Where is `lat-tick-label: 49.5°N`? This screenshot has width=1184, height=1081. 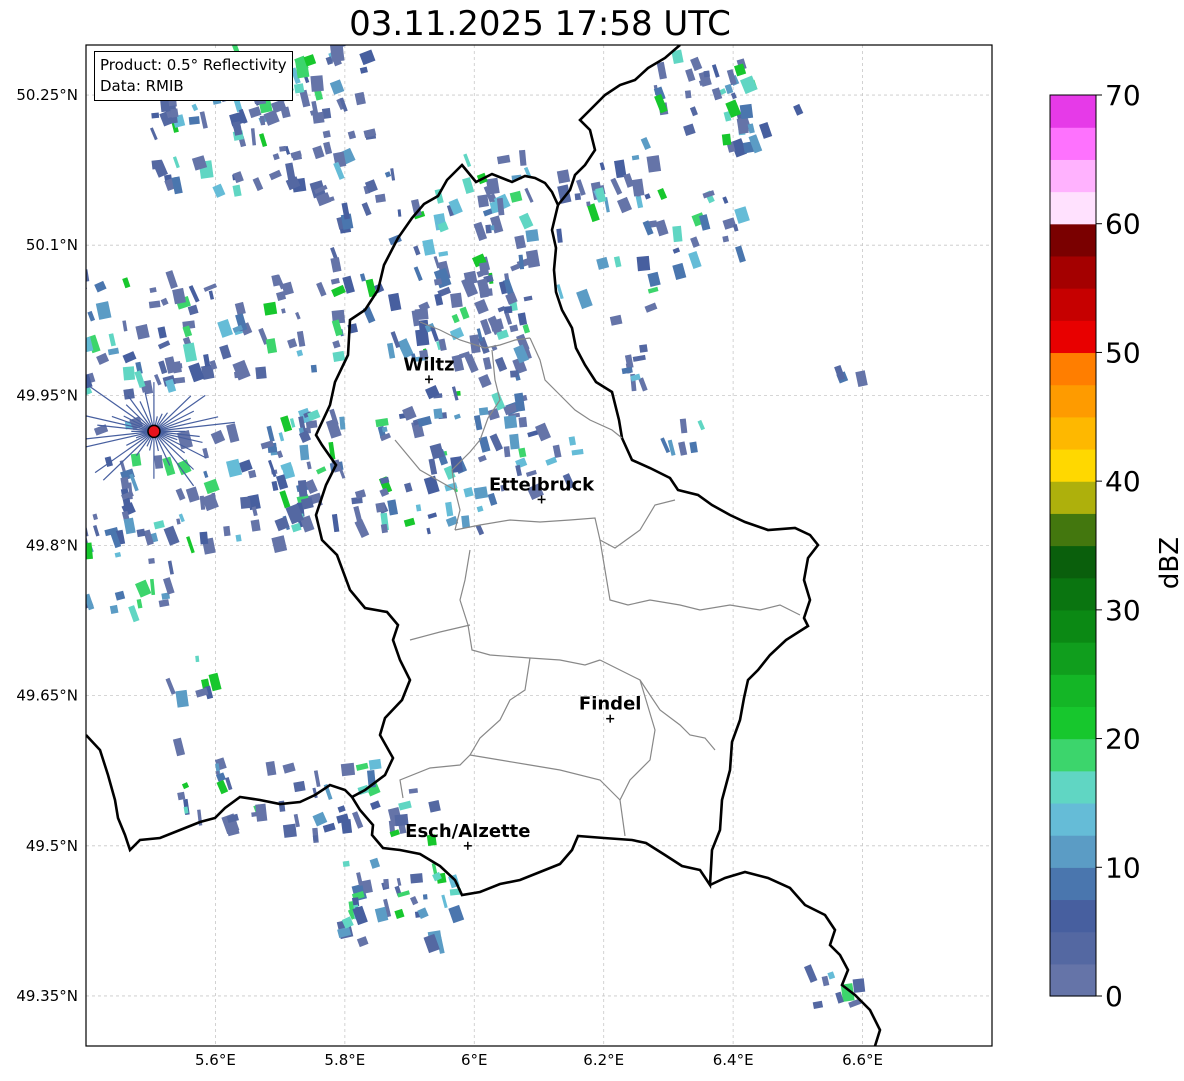
lat-tick-label: 49.5°N is located at coordinates (52, 846).